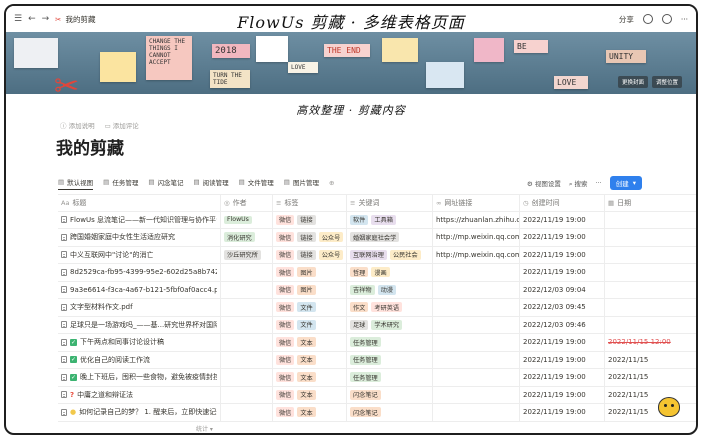 The image size is (702, 441). Describe the element at coordinates (310, 237) in the screenshot. I see `cell-tags: 微信 链接 公众号` at that location.